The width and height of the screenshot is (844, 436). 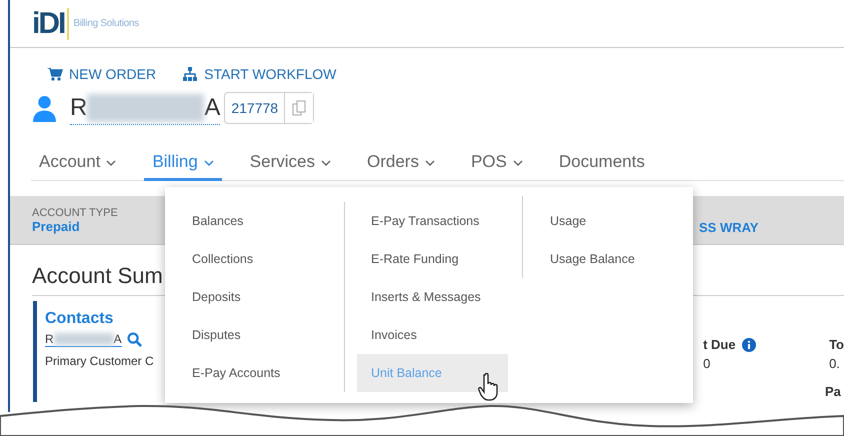 I want to click on menu-item: Usage, so click(x=592, y=221).